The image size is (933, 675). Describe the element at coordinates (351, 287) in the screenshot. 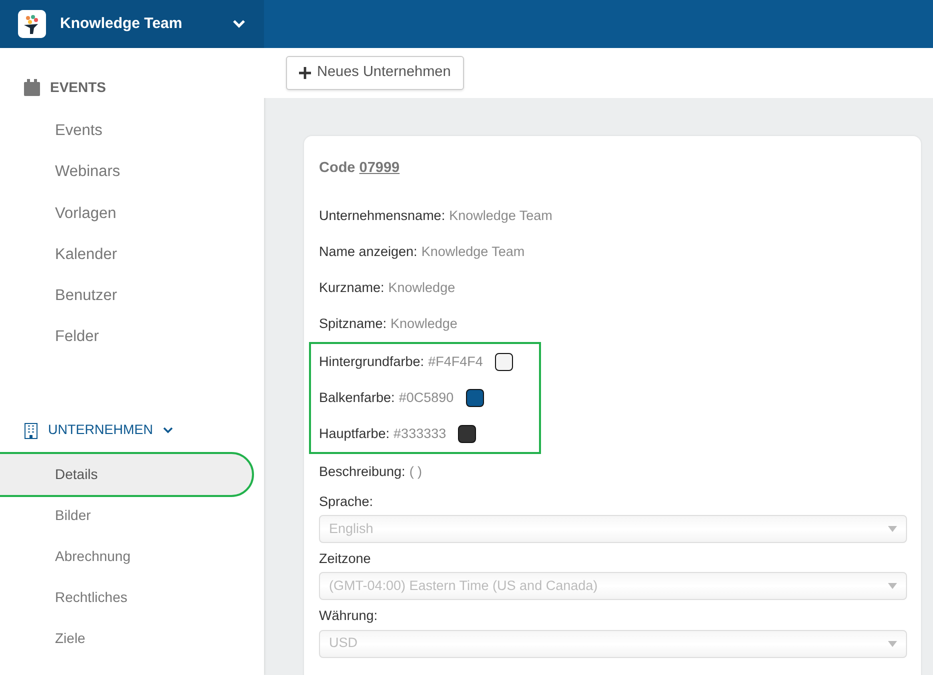

I see `field-label: Kurzname:` at that location.